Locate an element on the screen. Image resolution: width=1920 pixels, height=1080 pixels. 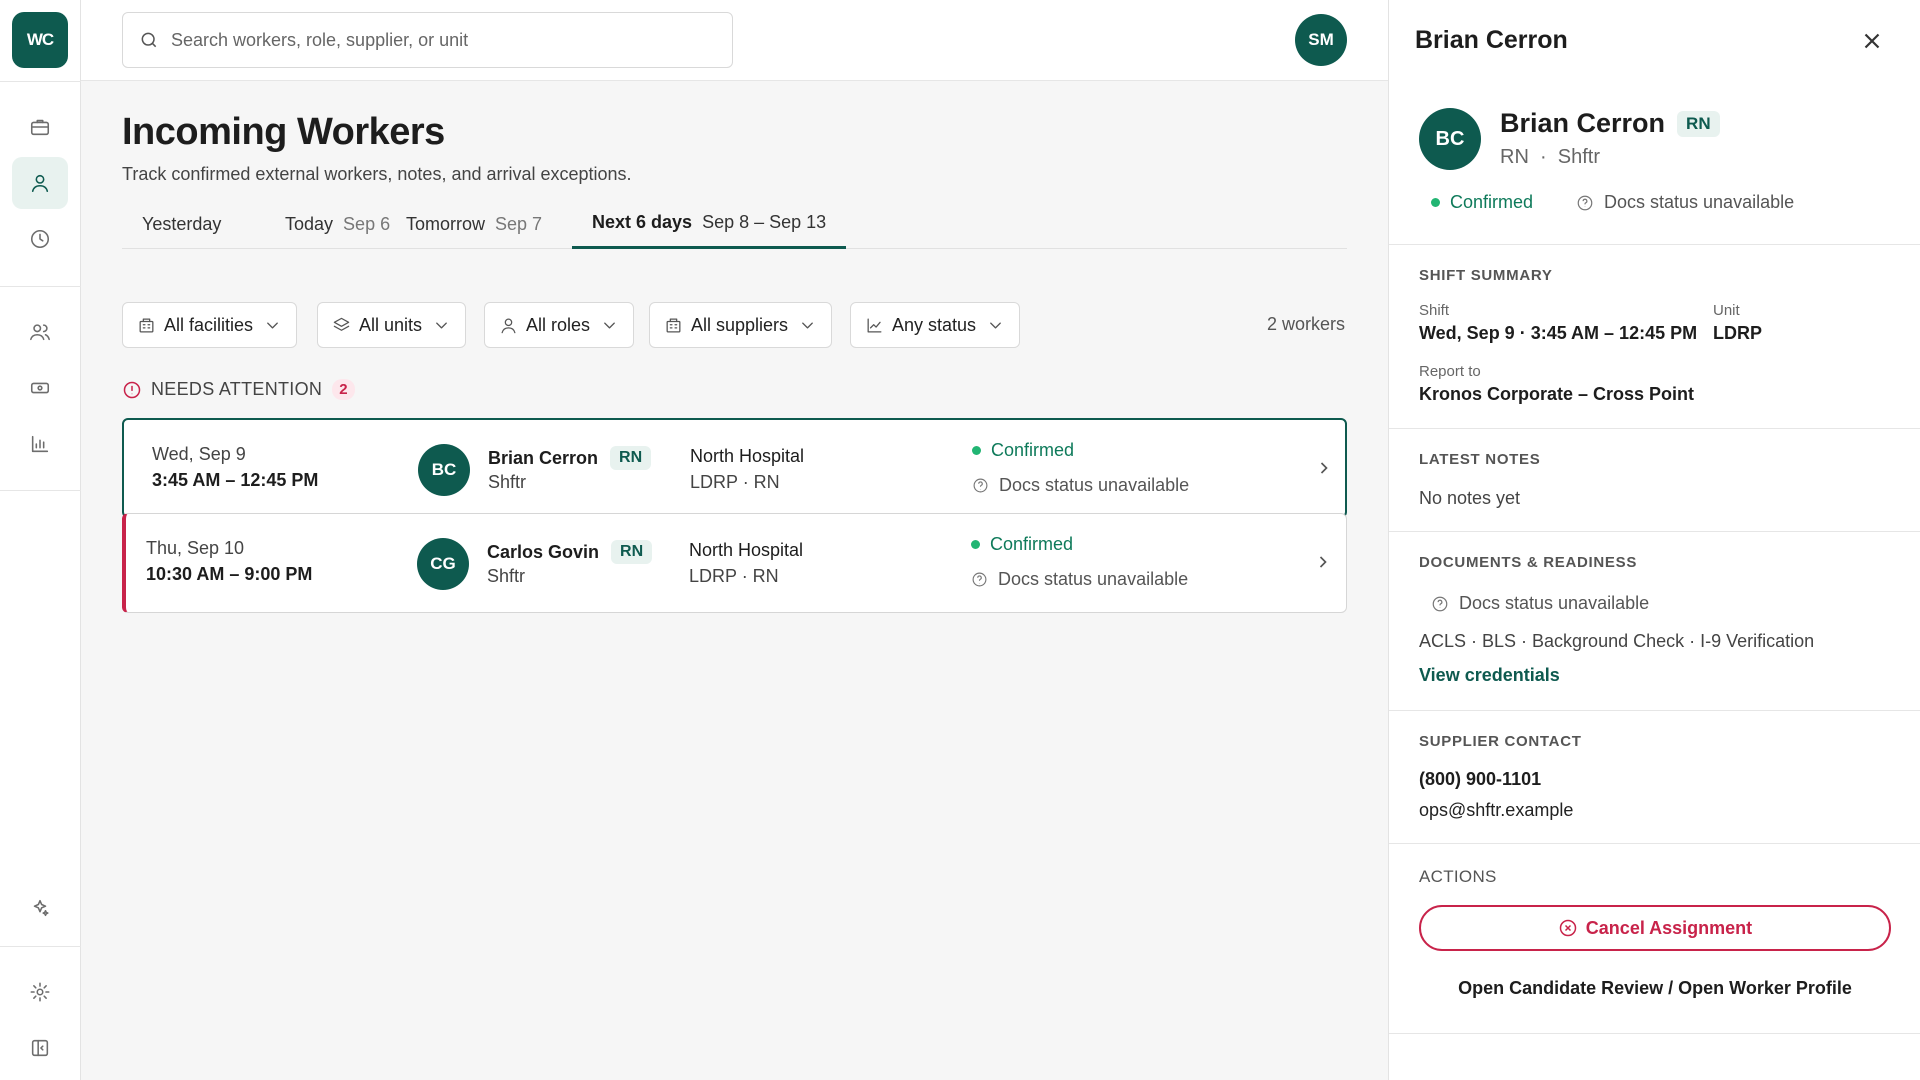
filter-label: Any status is located at coordinates (934, 324).